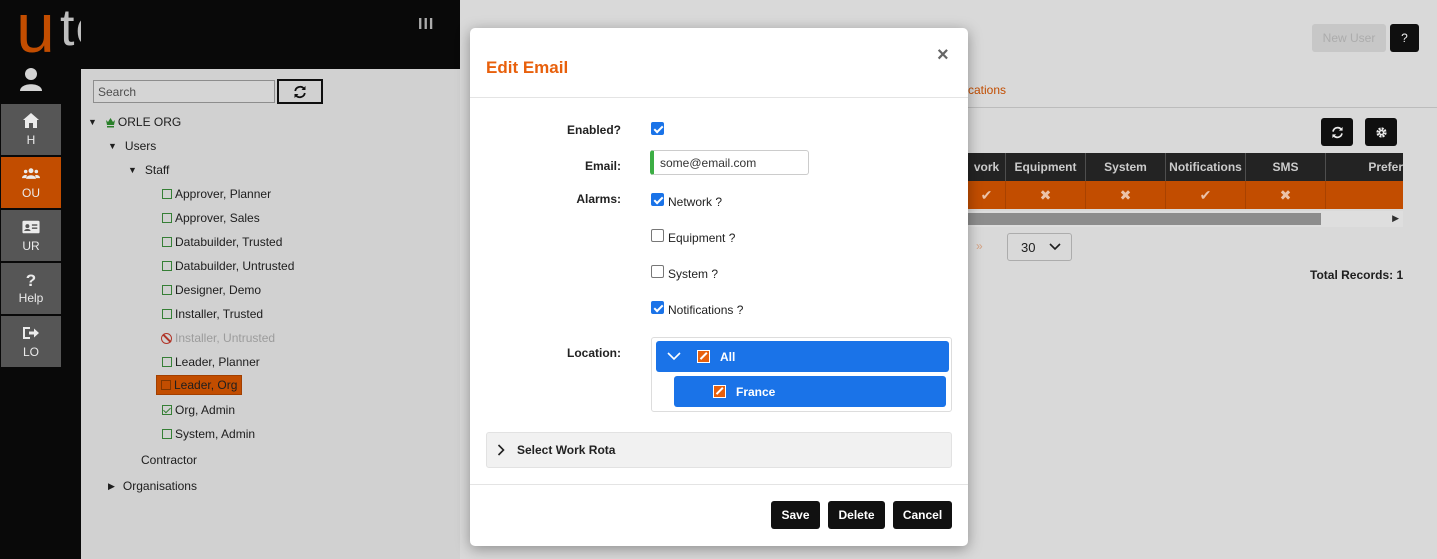 Image resolution: width=1437 pixels, height=559 pixels. What do you see at coordinates (856, 515) in the screenshot?
I see `delete-button: Delete` at bounding box center [856, 515].